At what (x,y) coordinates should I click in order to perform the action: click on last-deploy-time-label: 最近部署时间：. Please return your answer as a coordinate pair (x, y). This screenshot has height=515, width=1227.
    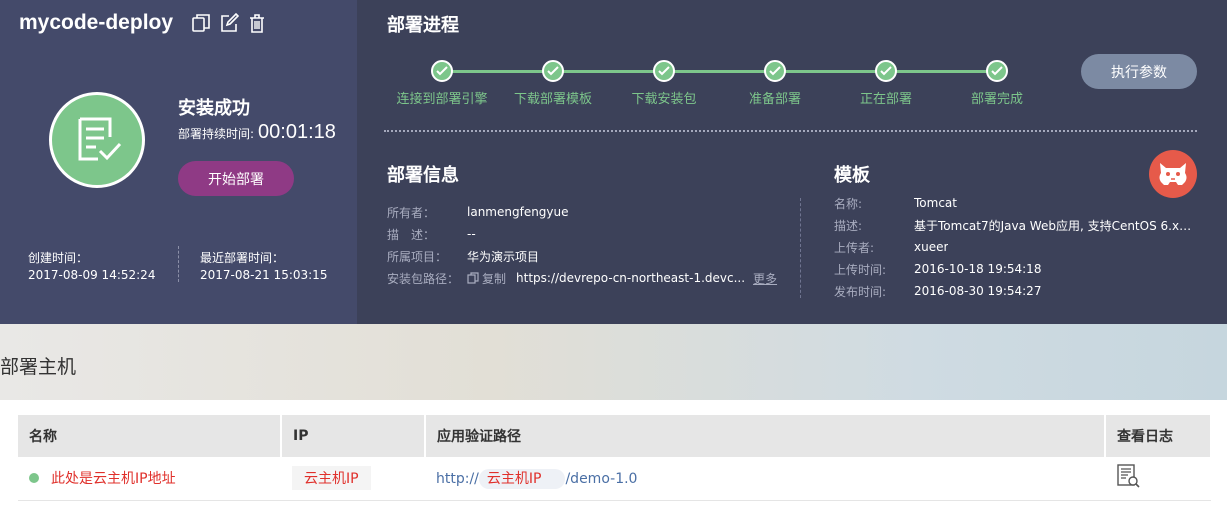
    Looking at the image, I should click on (242, 258).